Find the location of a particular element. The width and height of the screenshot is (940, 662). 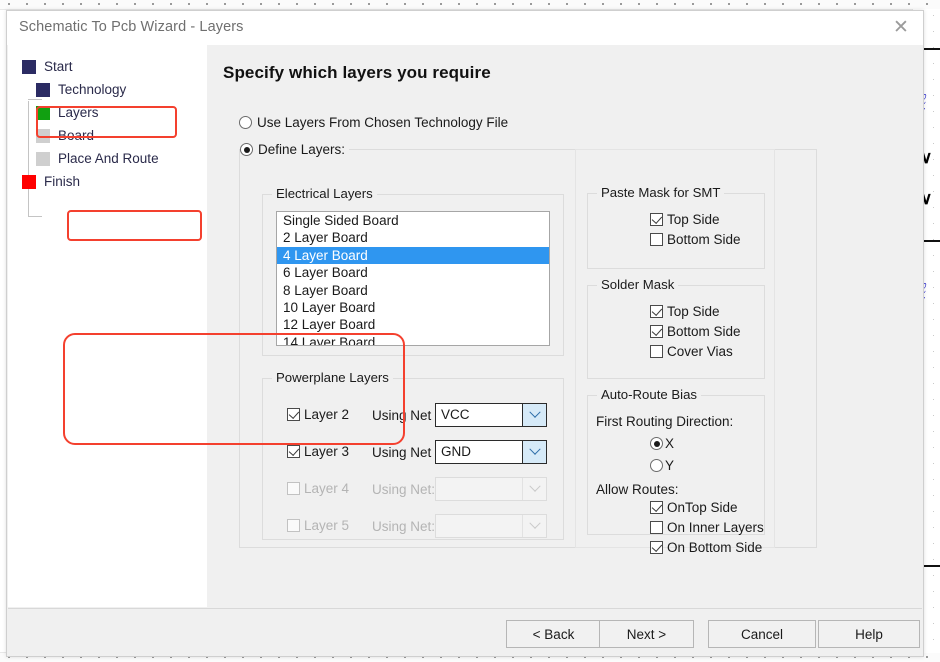

listbox-item: 12 Layer Board is located at coordinates (413, 324).